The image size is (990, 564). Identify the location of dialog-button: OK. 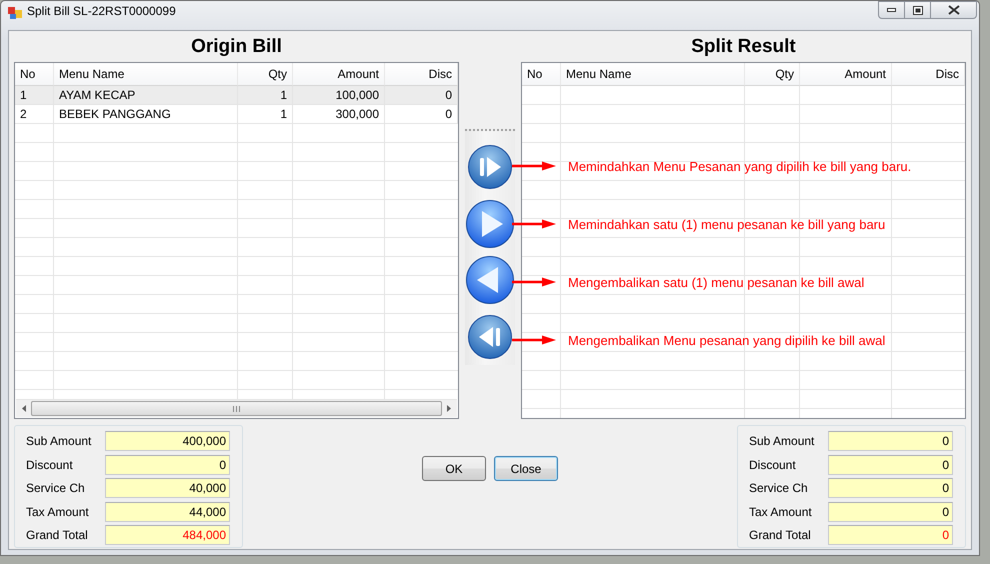
(454, 468).